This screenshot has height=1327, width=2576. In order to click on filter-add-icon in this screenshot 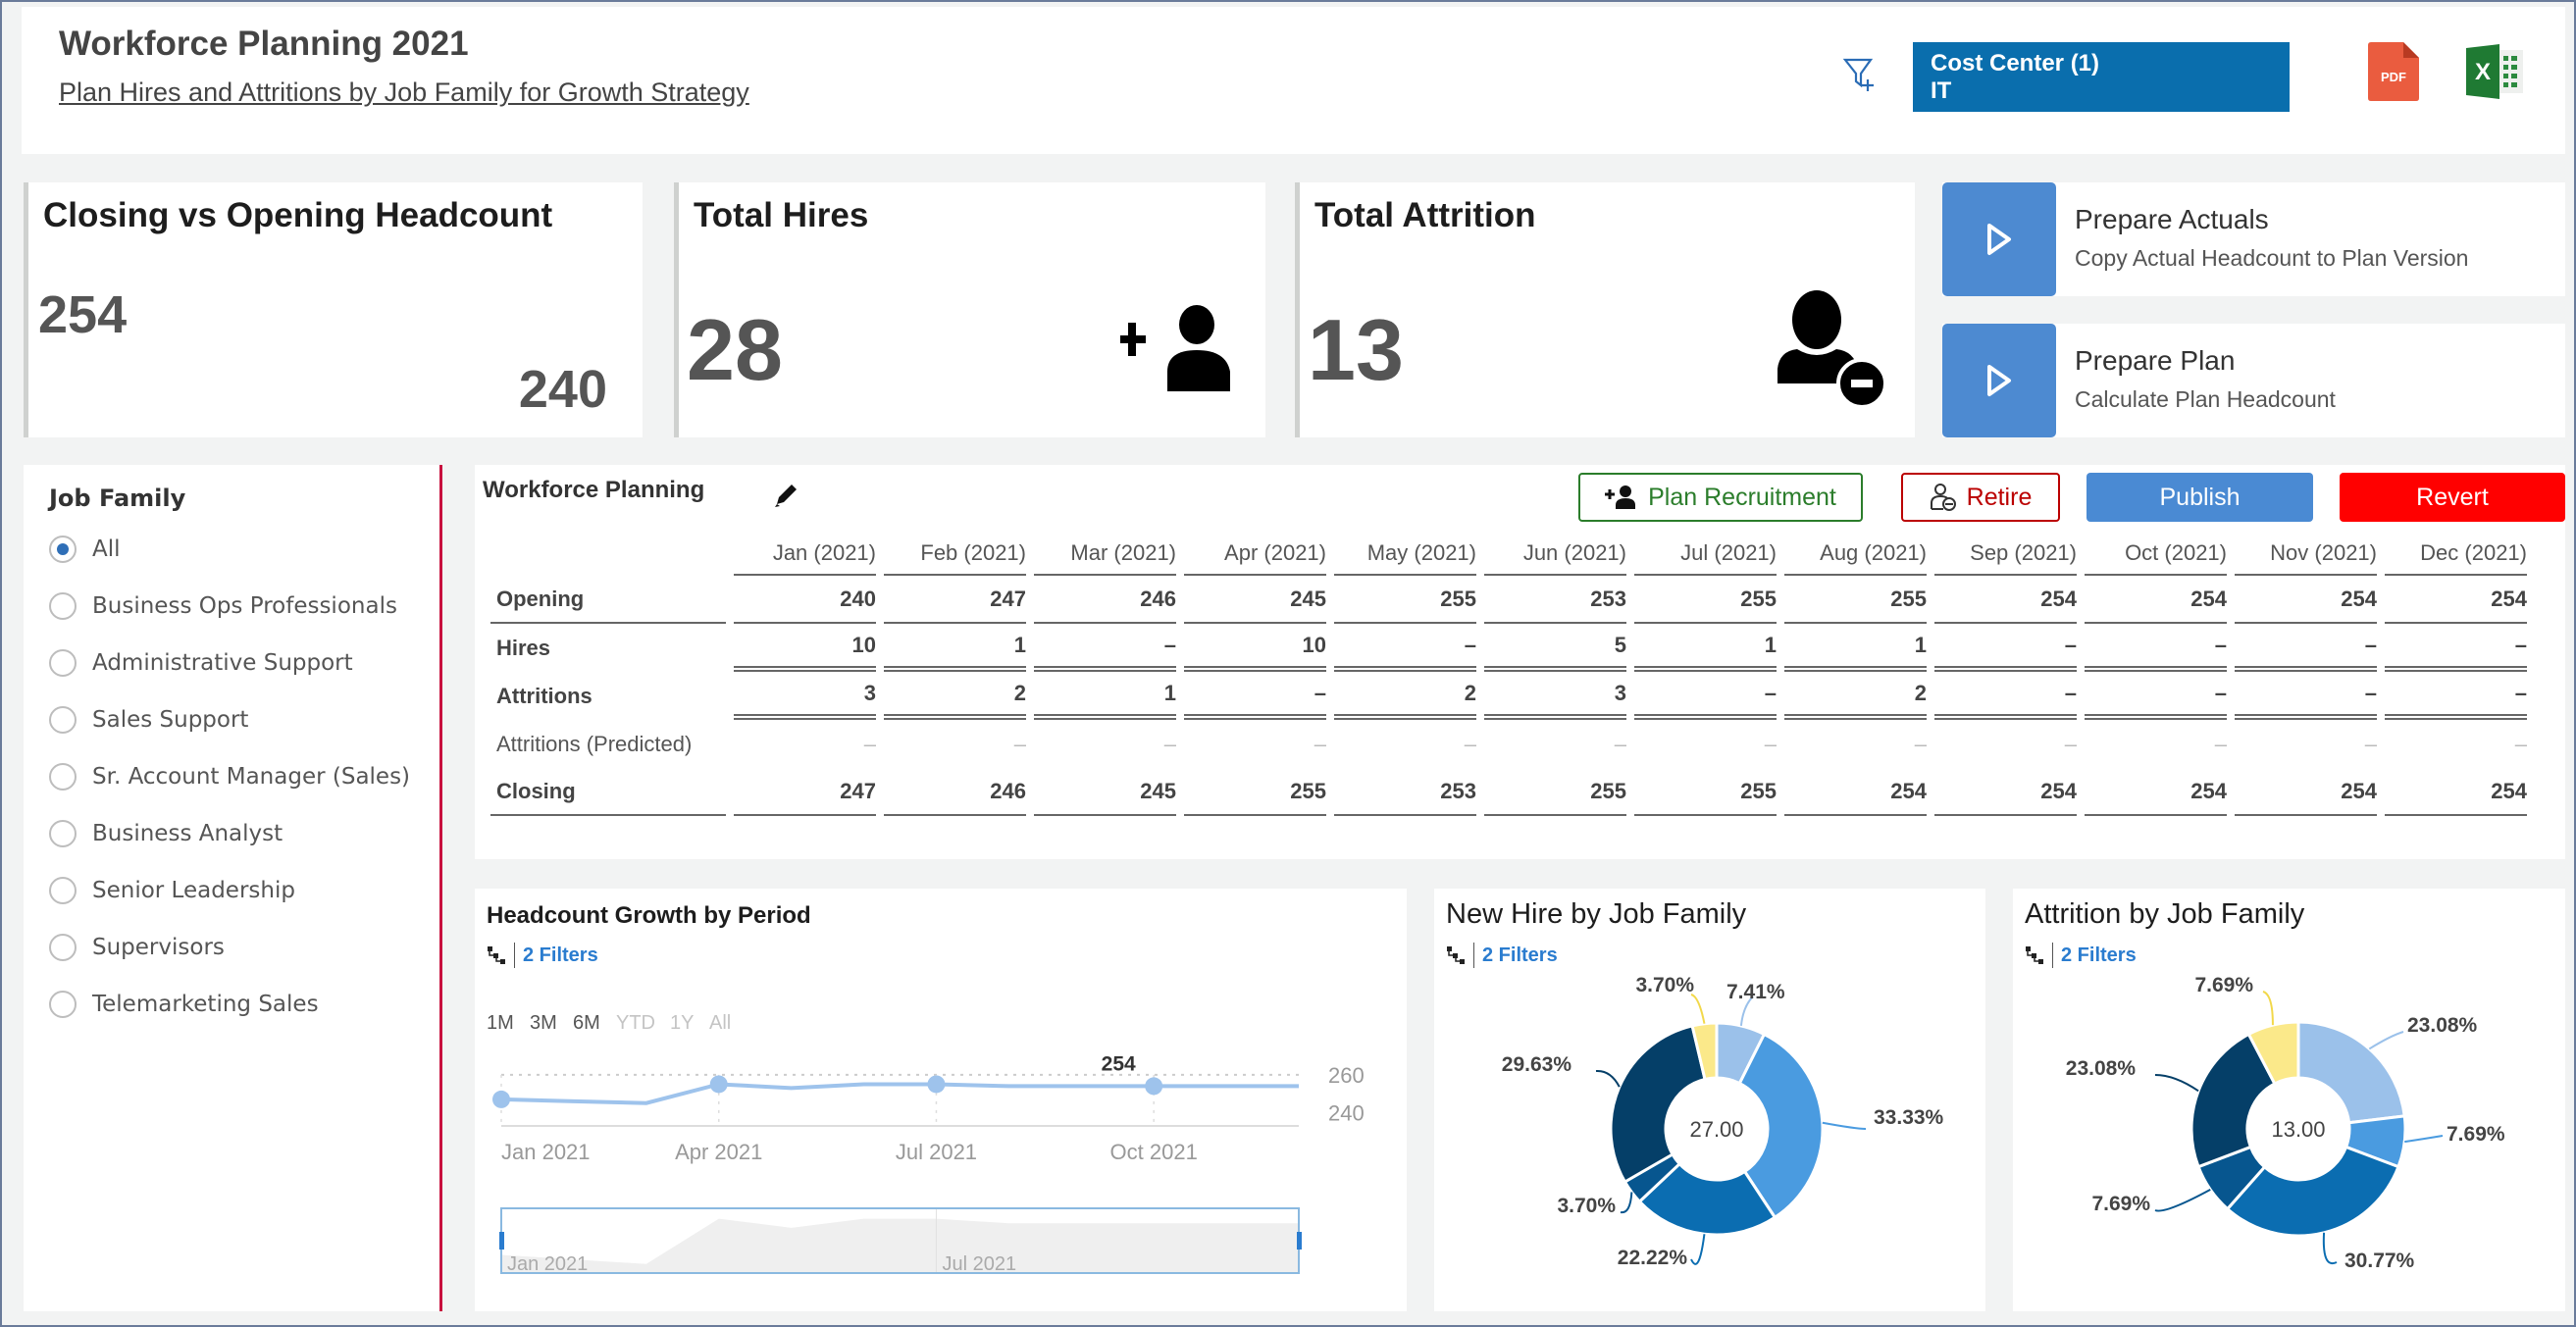, I will do `click(1860, 73)`.